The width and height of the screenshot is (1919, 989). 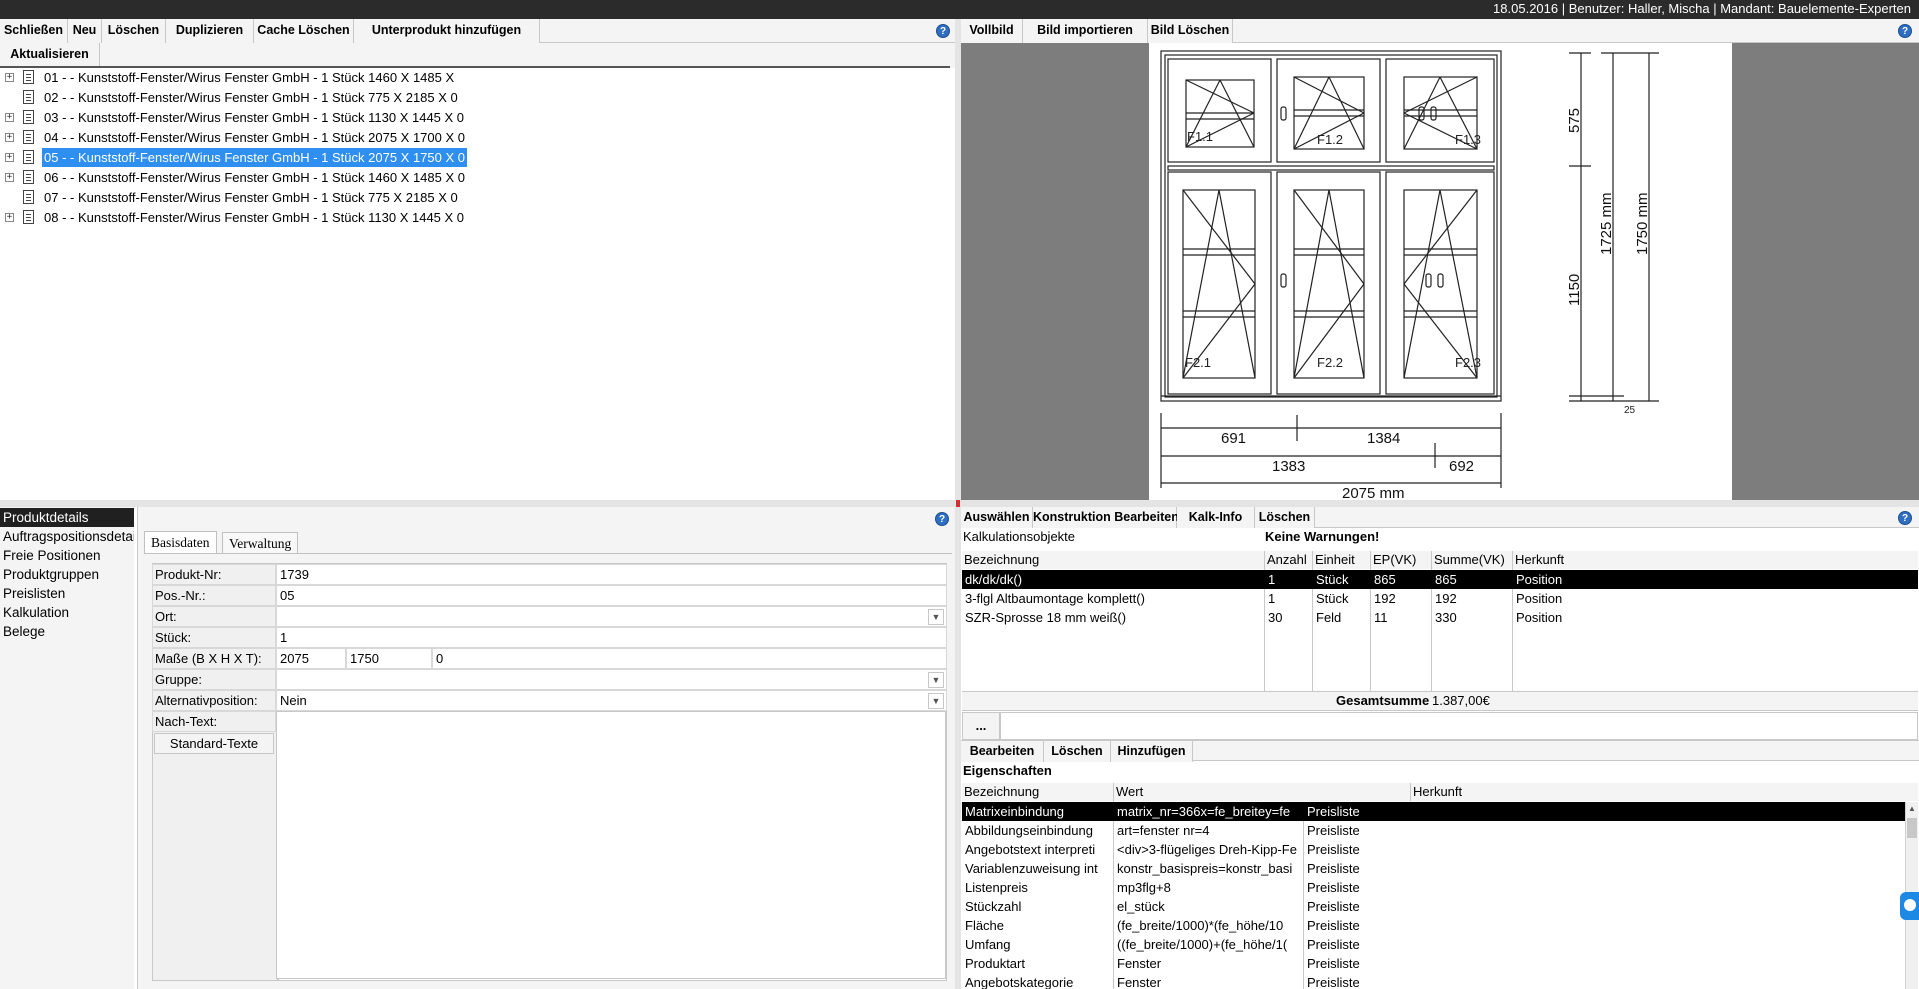 I want to click on calc-note-field, so click(x=1459, y=726).